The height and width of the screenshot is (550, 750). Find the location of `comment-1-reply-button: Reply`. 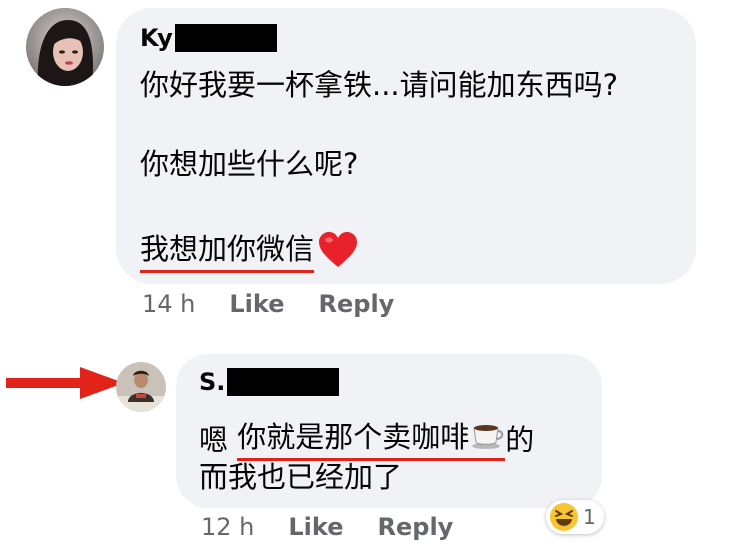

comment-1-reply-button: Reply is located at coordinates (357, 304).